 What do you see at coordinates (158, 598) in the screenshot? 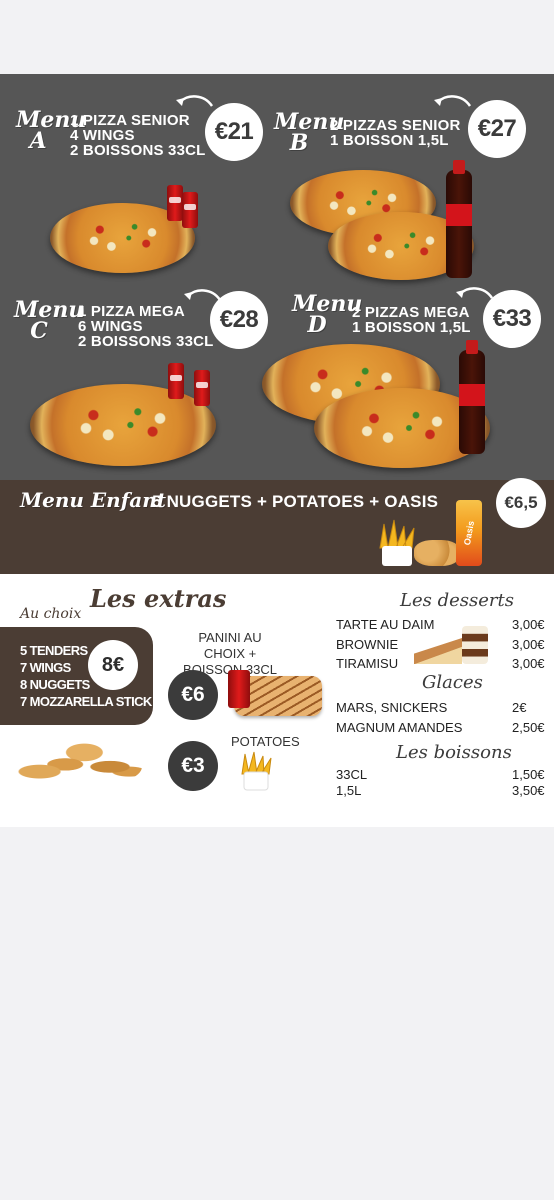
I see `extras-title: Les extras` at bounding box center [158, 598].